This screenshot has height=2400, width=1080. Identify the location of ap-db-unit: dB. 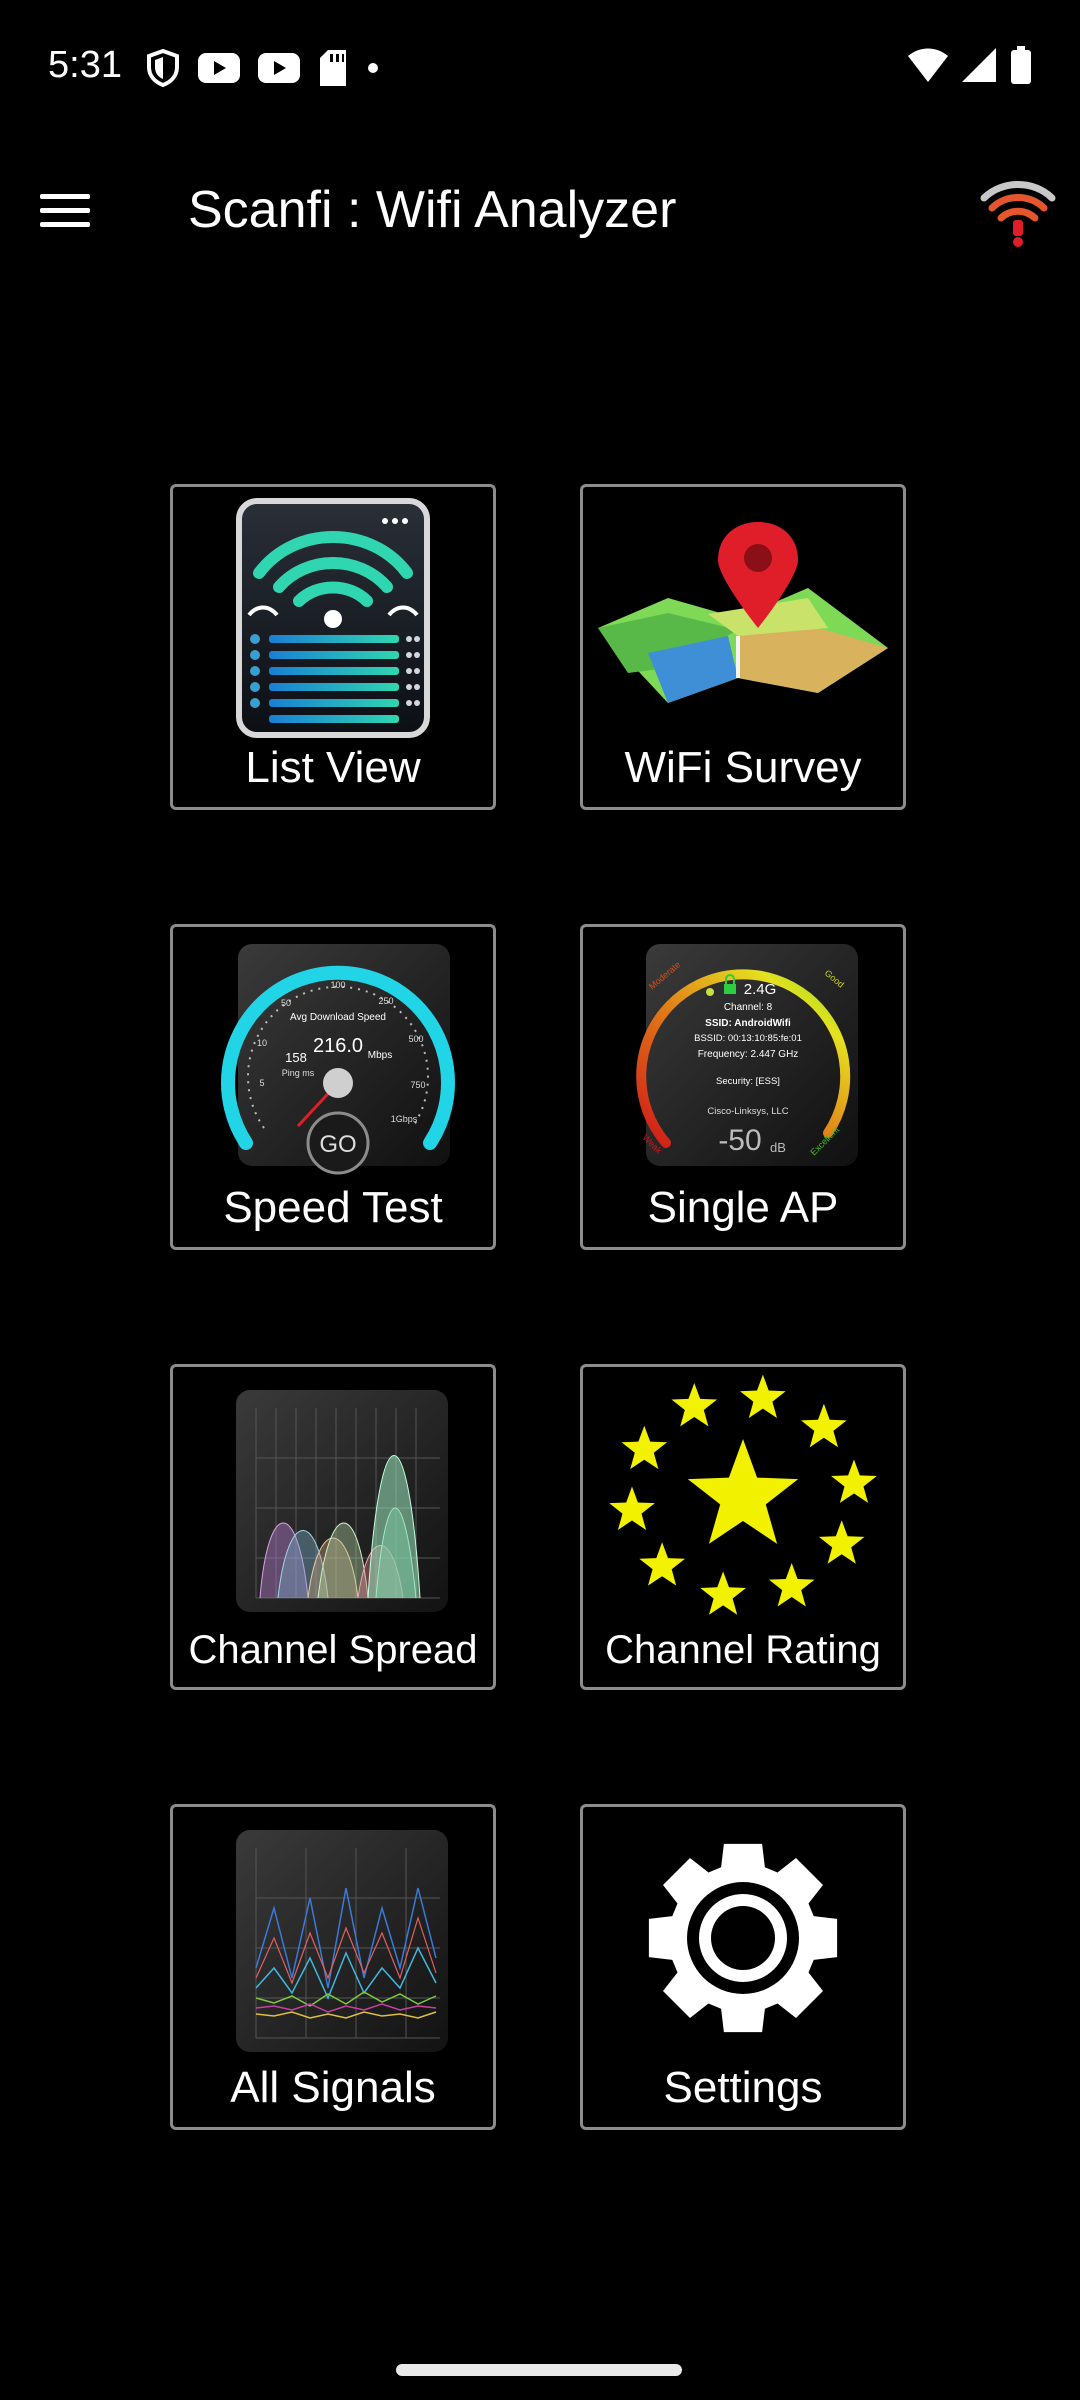
(778, 1147).